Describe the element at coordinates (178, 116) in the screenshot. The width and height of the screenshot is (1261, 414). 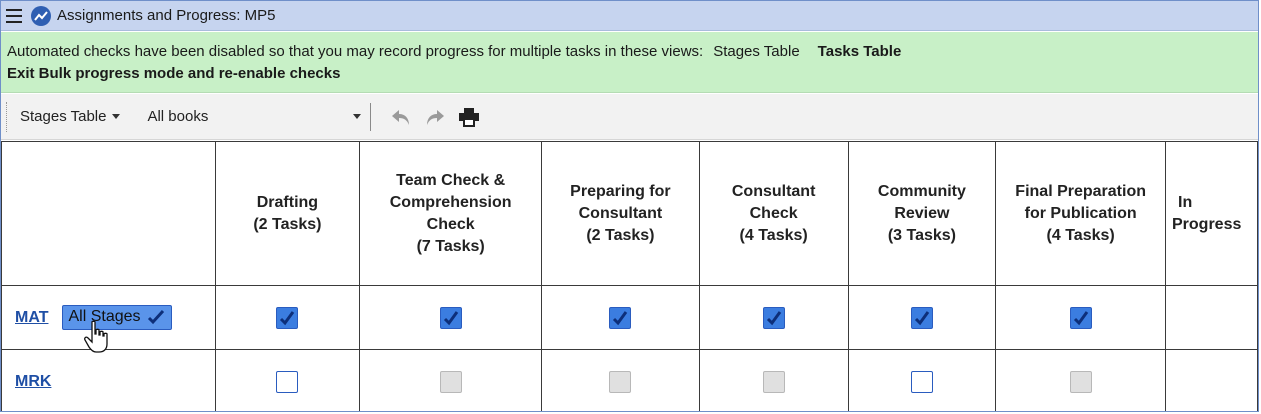
I see `book-filter-label: All books` at that location.